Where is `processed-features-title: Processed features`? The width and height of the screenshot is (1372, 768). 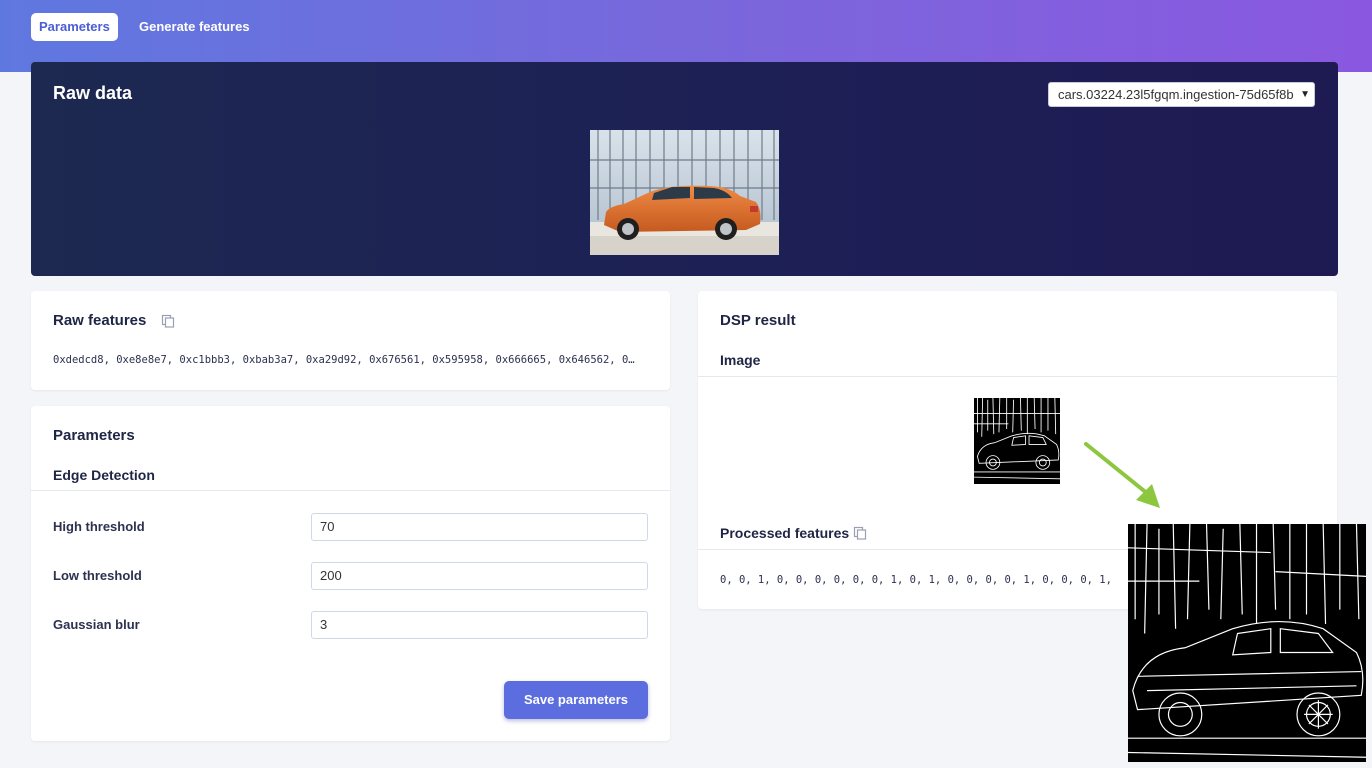
processed-features-title: Processed features is located at coordinates (785, 533).